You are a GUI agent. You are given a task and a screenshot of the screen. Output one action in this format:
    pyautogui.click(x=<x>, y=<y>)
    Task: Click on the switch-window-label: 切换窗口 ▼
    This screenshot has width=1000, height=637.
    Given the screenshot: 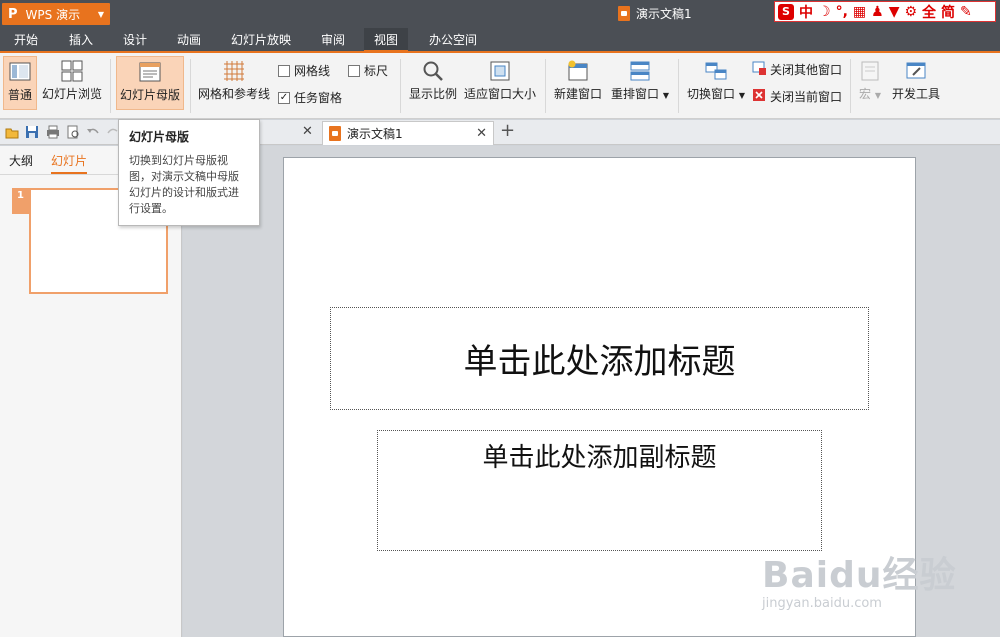 What is the action you would take?
    pyautogui.click(x=716, y=94)
    